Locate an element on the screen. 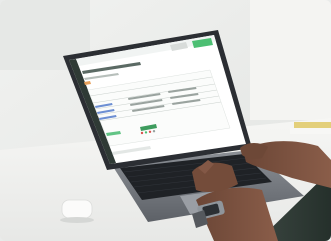  earbuds-shadow is located at coordinates (77, 220).